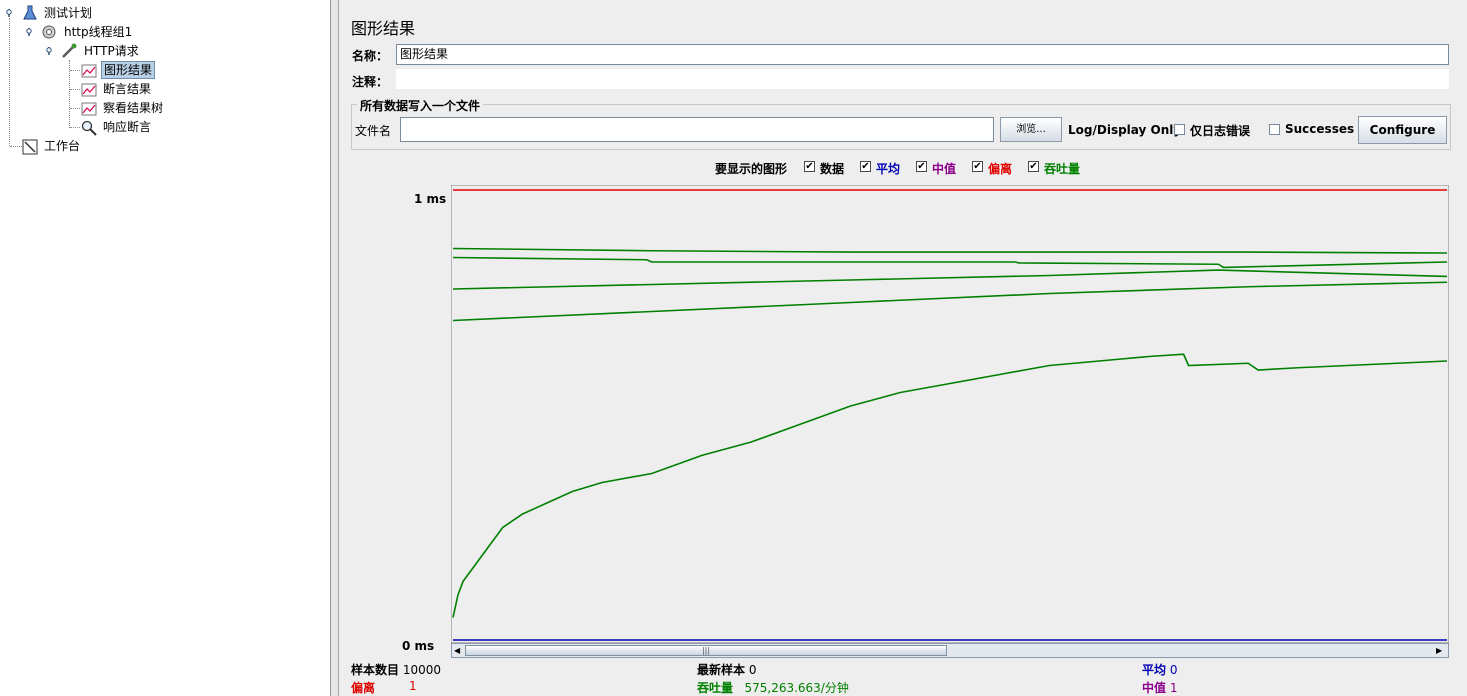 The image size is (1467, 696). What do you see at coordinates (1441, 650) in the screenshot?
I see `scroll-right-arrow-icon: ▶` at bounding box center [1441, 650].